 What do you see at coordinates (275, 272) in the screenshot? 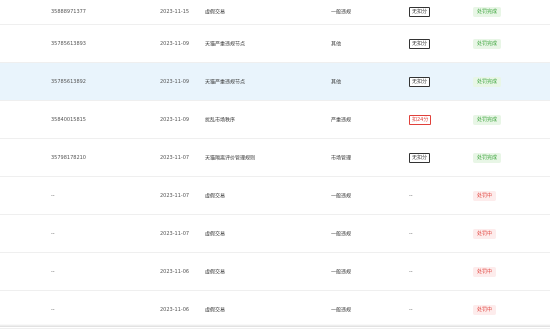
I see `table-row: -- 2023-11-06 虚假交易 一般违规 -- 处罚中` at bounding box center [275, 272].